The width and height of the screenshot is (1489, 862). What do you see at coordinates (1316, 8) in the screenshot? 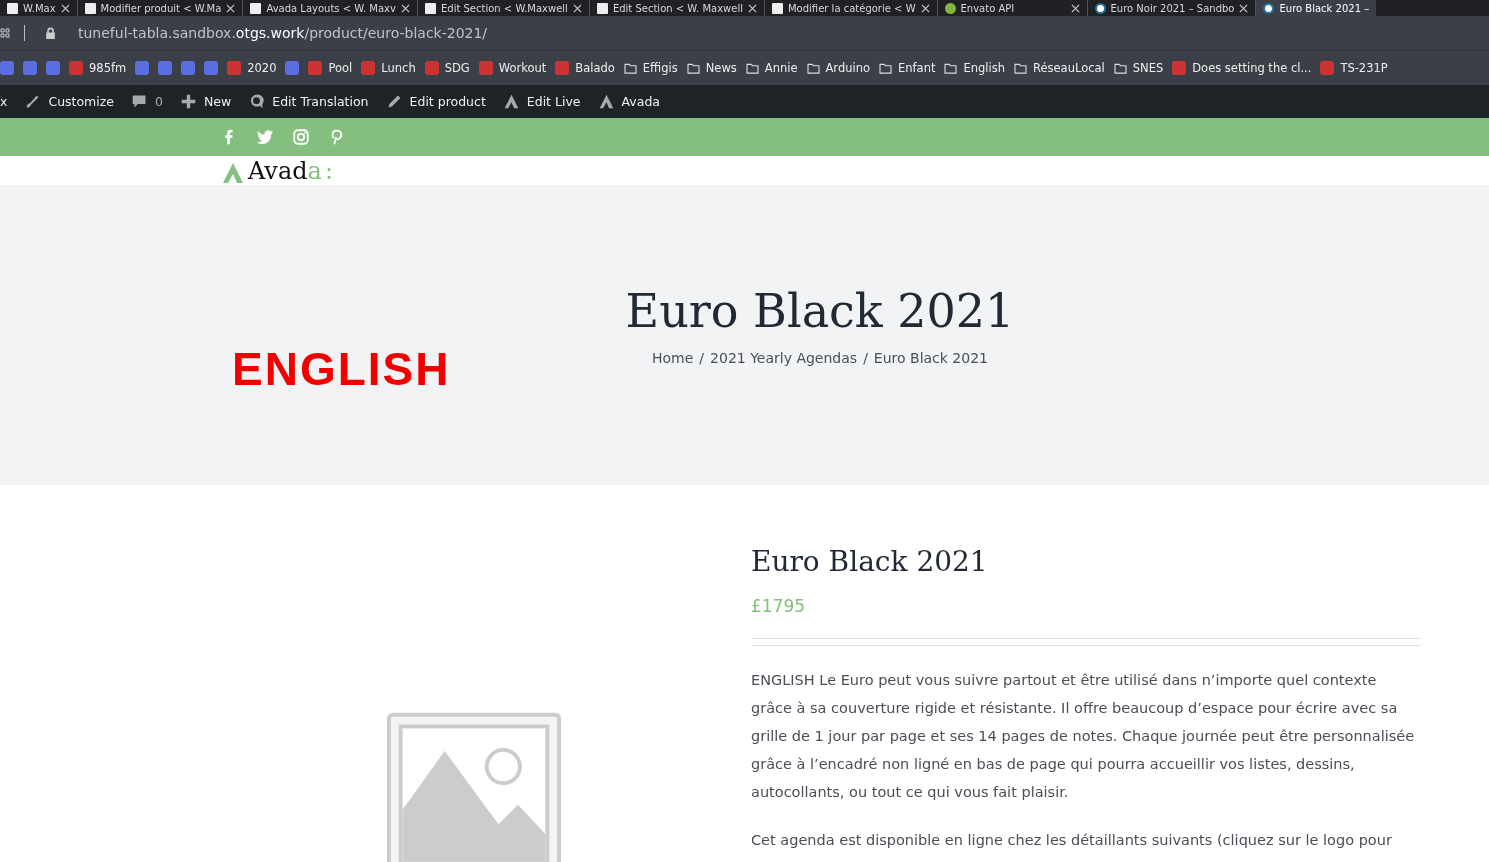
I see `browser-tab: Euro Black 2021 –` at bounding box center [1316, 8].